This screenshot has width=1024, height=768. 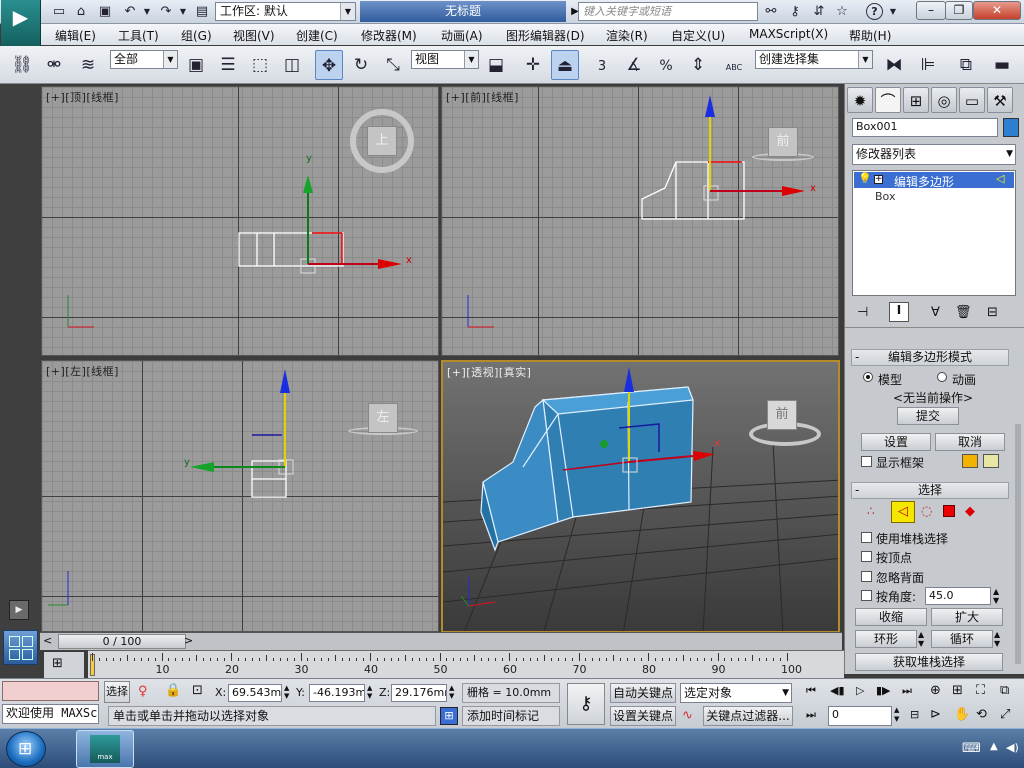 What do you see at coordinates (337, 693) in the screenshot?
I see `y-coord-input: -46.193mm` at bounding box center [337, 693].